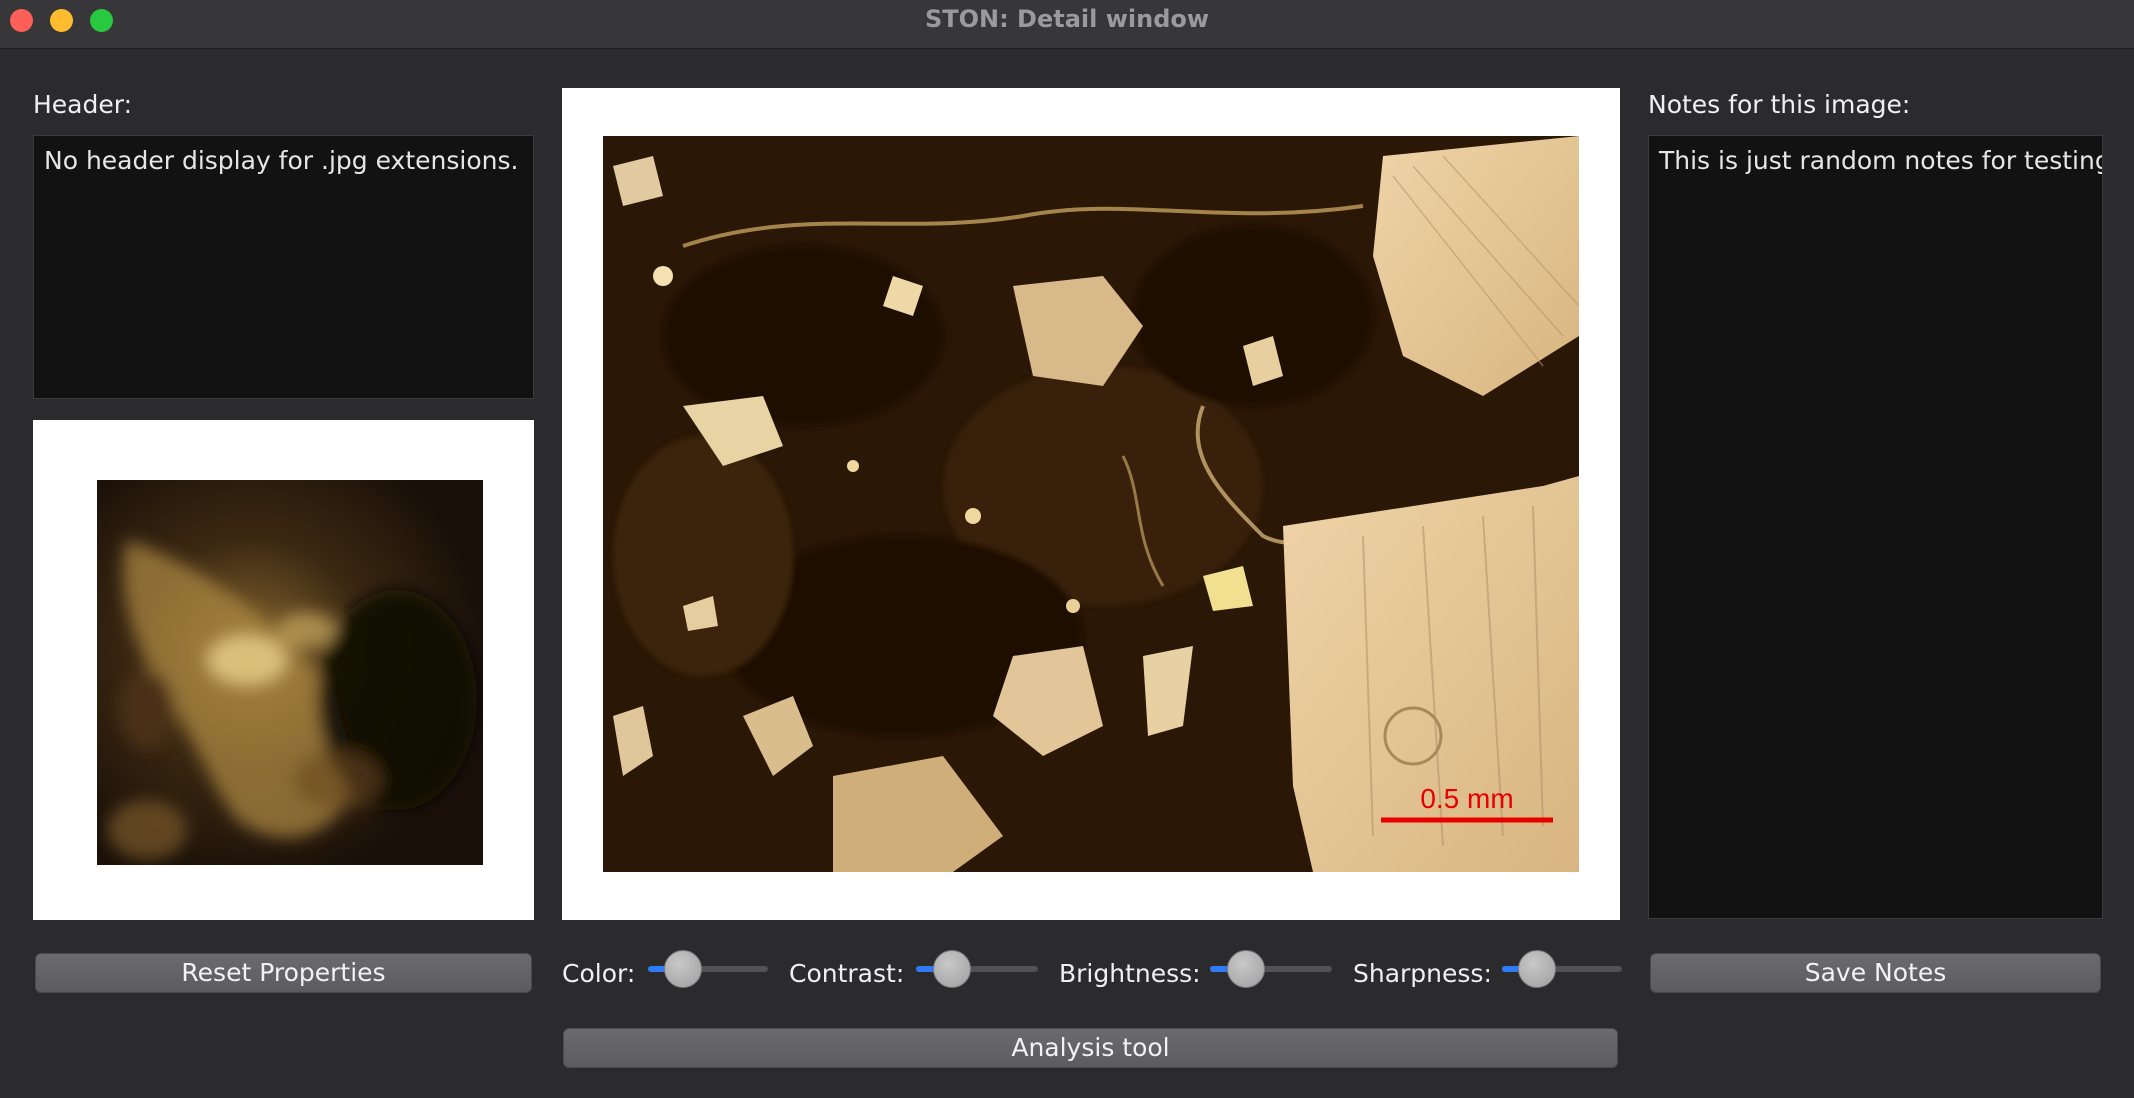  Describe the element at coordinates (283, 267) in the screenshot. I see `header-text-box: No header display for .jpg extensions.` at that location.